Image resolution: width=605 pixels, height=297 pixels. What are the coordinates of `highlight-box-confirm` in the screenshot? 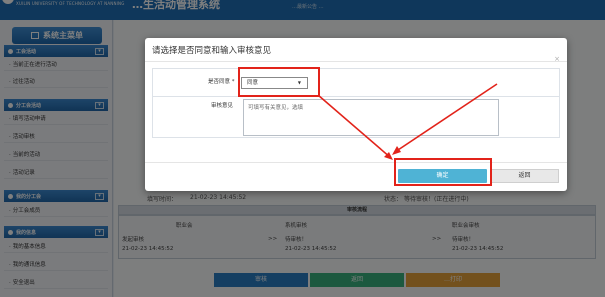 It's located at (443, 172).